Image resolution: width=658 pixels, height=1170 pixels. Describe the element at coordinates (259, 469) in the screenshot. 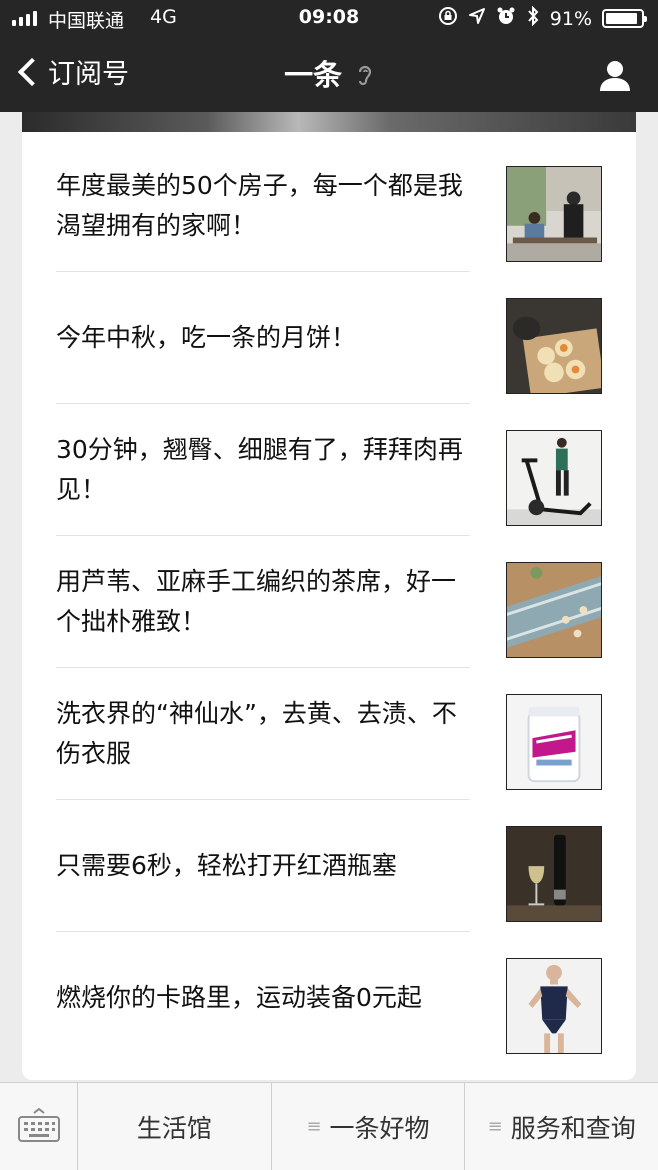

I see `article-title: 30分钟，翘臀、细腿有了，拜拜肉再见！` at that location.